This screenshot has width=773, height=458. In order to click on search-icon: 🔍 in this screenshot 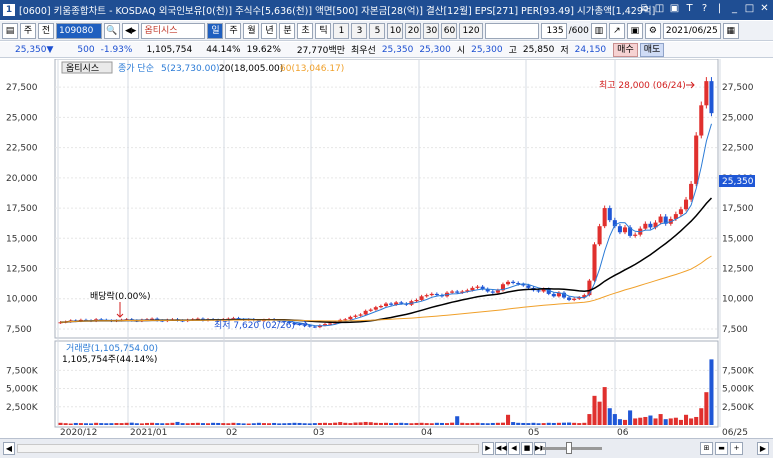, I will do `click(112, 30)`.